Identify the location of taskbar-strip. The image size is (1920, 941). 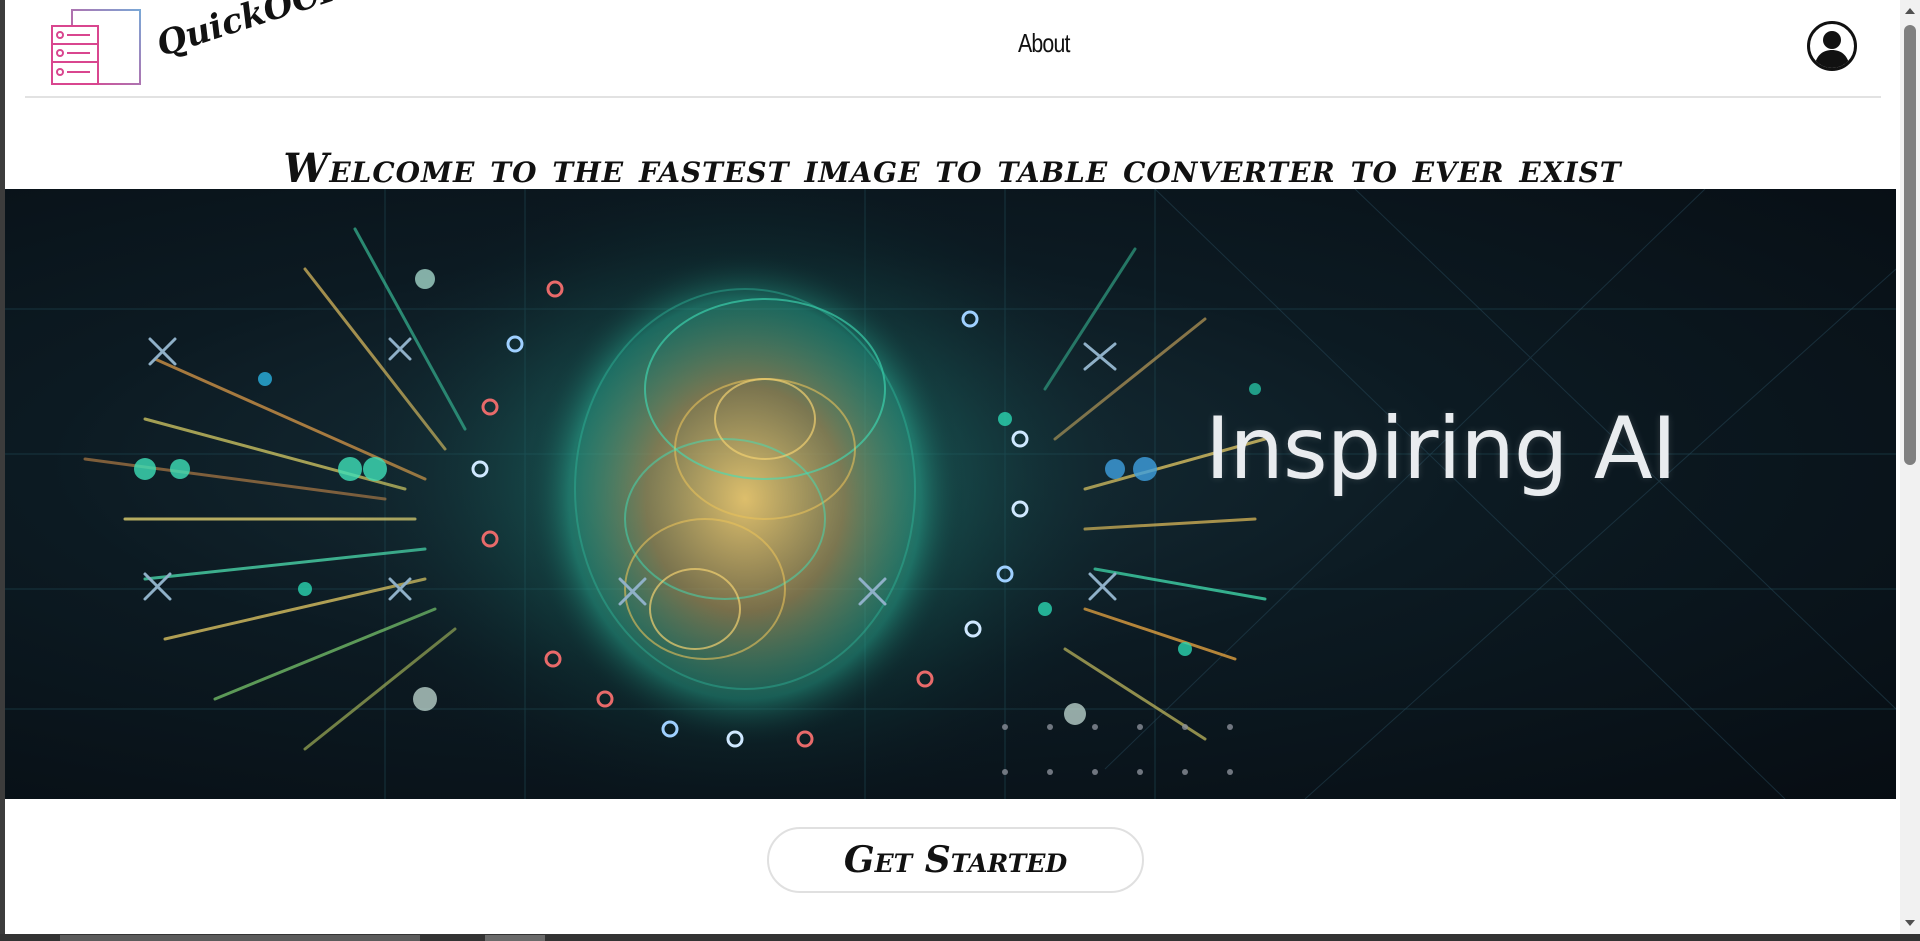
(960, 937).